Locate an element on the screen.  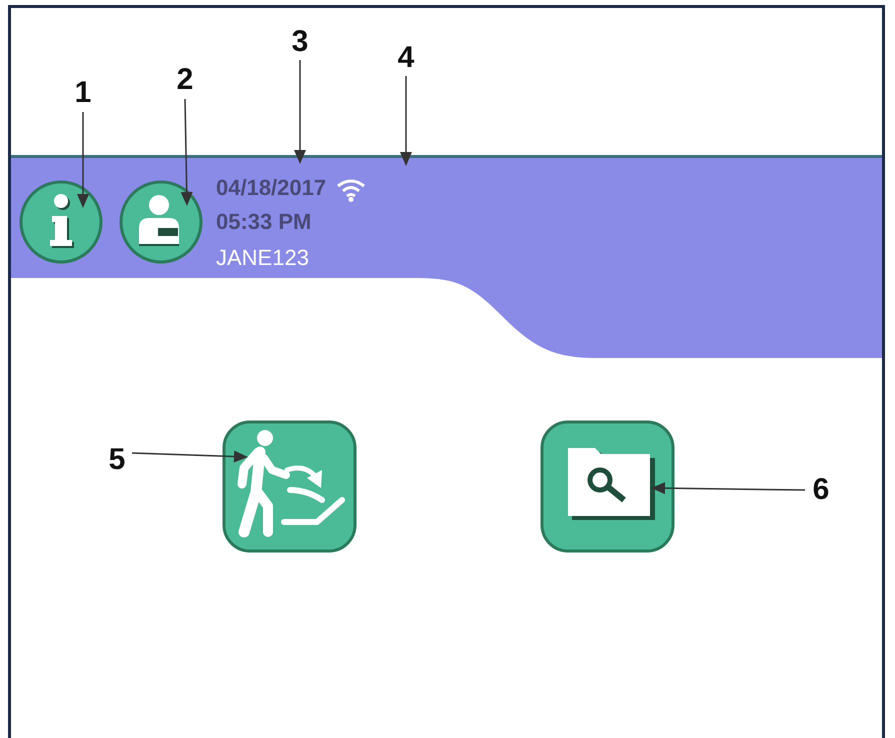
callout-number: 3 is located at coordinates (300, 42).